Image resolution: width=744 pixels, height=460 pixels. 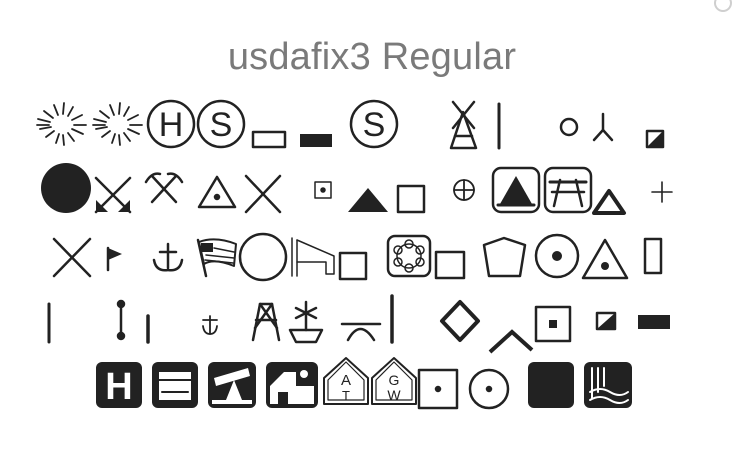 What do you see at coordinates (115, 259) in the screenshot?
I see `flag-icon` at bounding box center [115, 259].